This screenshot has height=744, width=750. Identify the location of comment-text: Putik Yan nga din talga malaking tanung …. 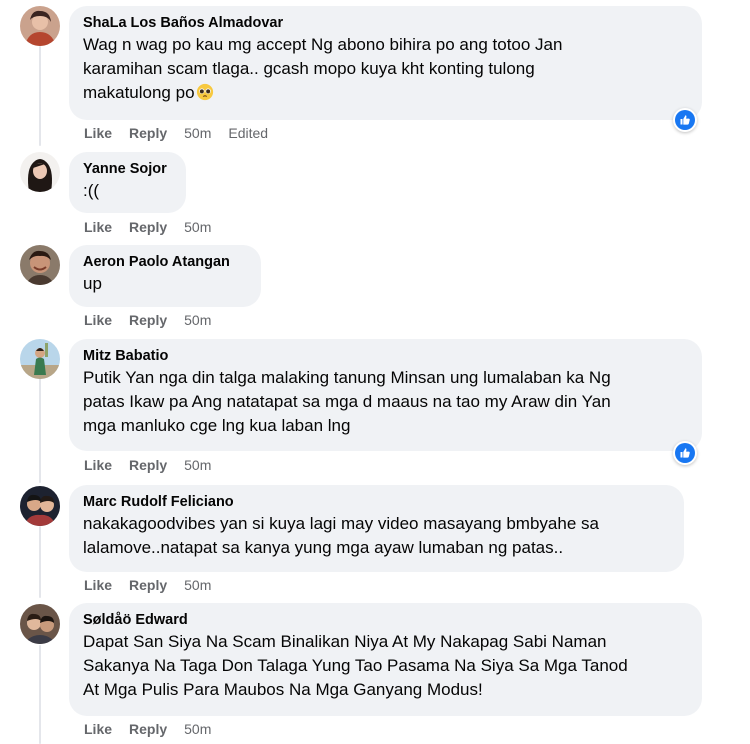
(347, 401).